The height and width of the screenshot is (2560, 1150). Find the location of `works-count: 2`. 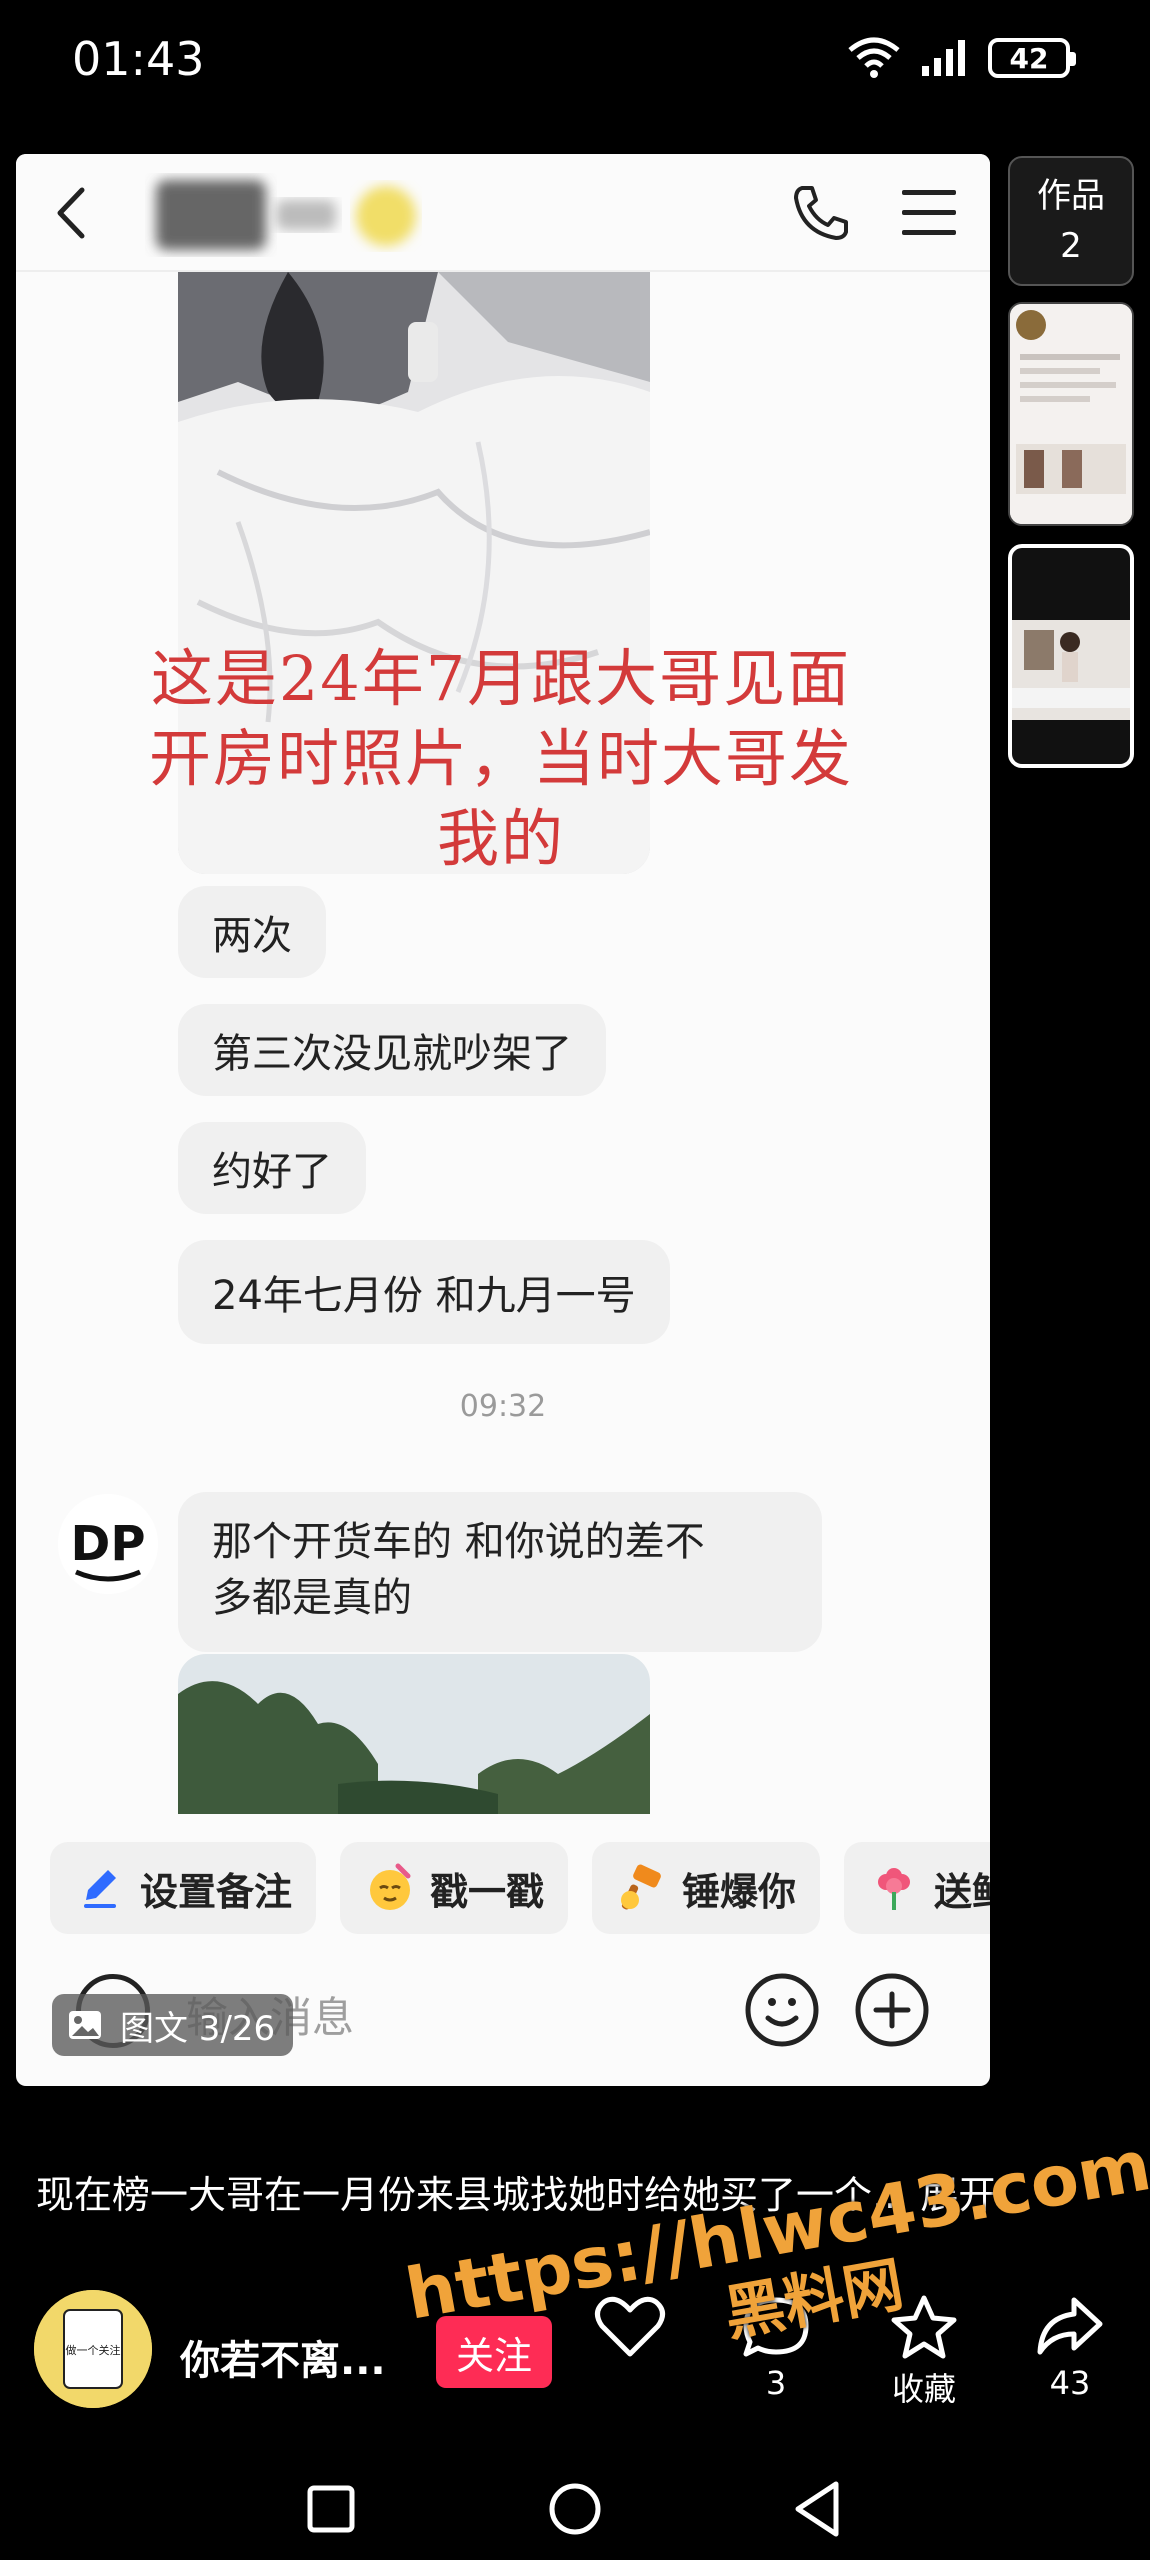

works-count: 2 is located at coordinates (1071, 246).